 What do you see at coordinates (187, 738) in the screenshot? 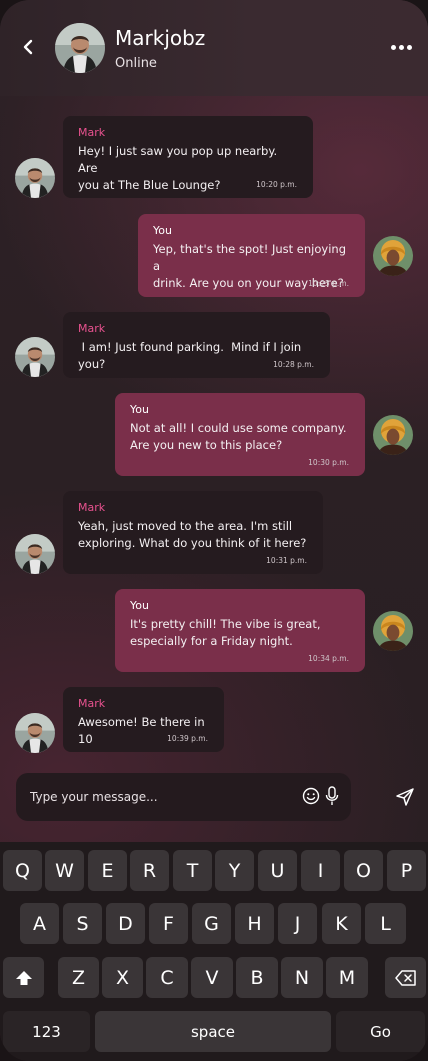
I see `message-time: 10:39 p.m.` at bounding box center [187, 738].